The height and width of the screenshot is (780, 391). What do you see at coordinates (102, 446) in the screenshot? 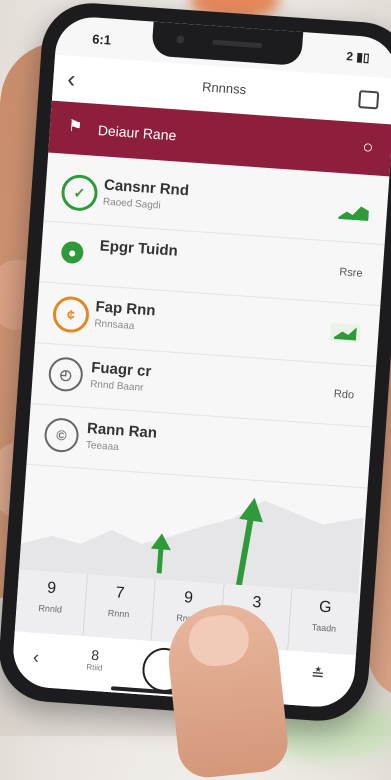
I see `item-sub: Teeaaa` at bounding box center [102, 446].